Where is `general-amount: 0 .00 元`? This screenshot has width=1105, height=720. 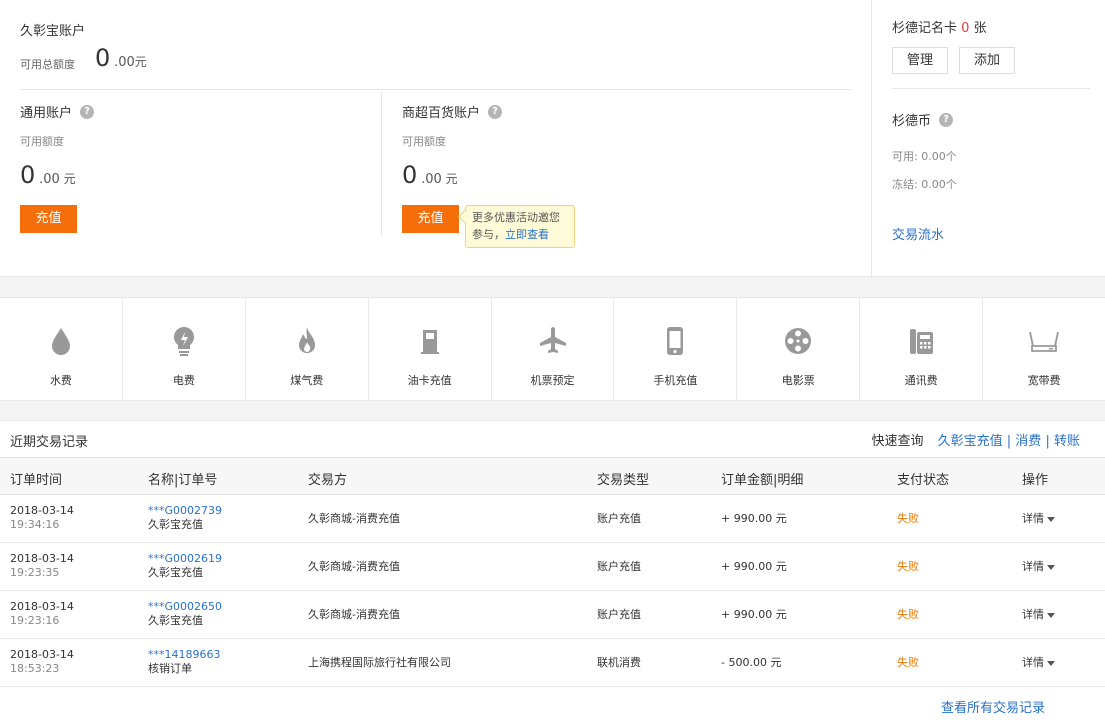 general-amount: 0 .00 元 is located at coordinates (170, 175).